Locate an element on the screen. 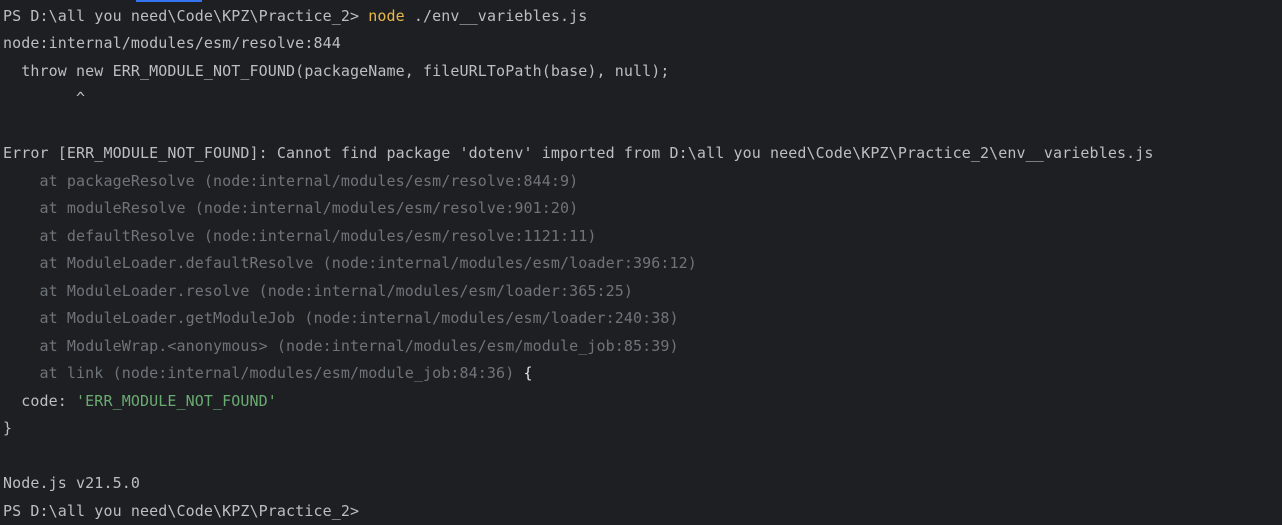  node-version: Node.js v21.5.0 is located at coordinates (71, 483).